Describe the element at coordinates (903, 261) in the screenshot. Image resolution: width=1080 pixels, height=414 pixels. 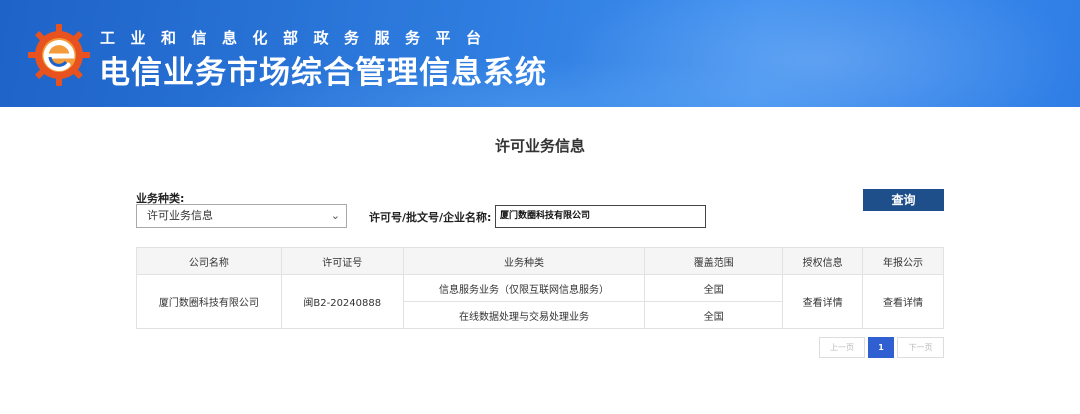
I see `header-annual-report: 年报公示` at that location.